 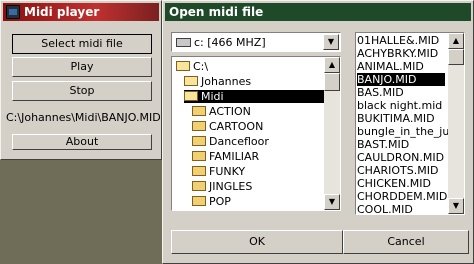 I want to click on directory-label: FAMILIAR, so click(x=234, y=156).